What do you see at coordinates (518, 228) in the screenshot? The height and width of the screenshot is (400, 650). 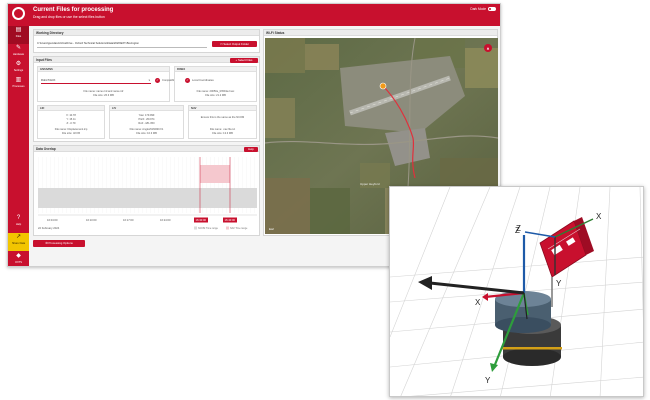 I see `axis-label-z: Z` at bounding box center [518, 228].